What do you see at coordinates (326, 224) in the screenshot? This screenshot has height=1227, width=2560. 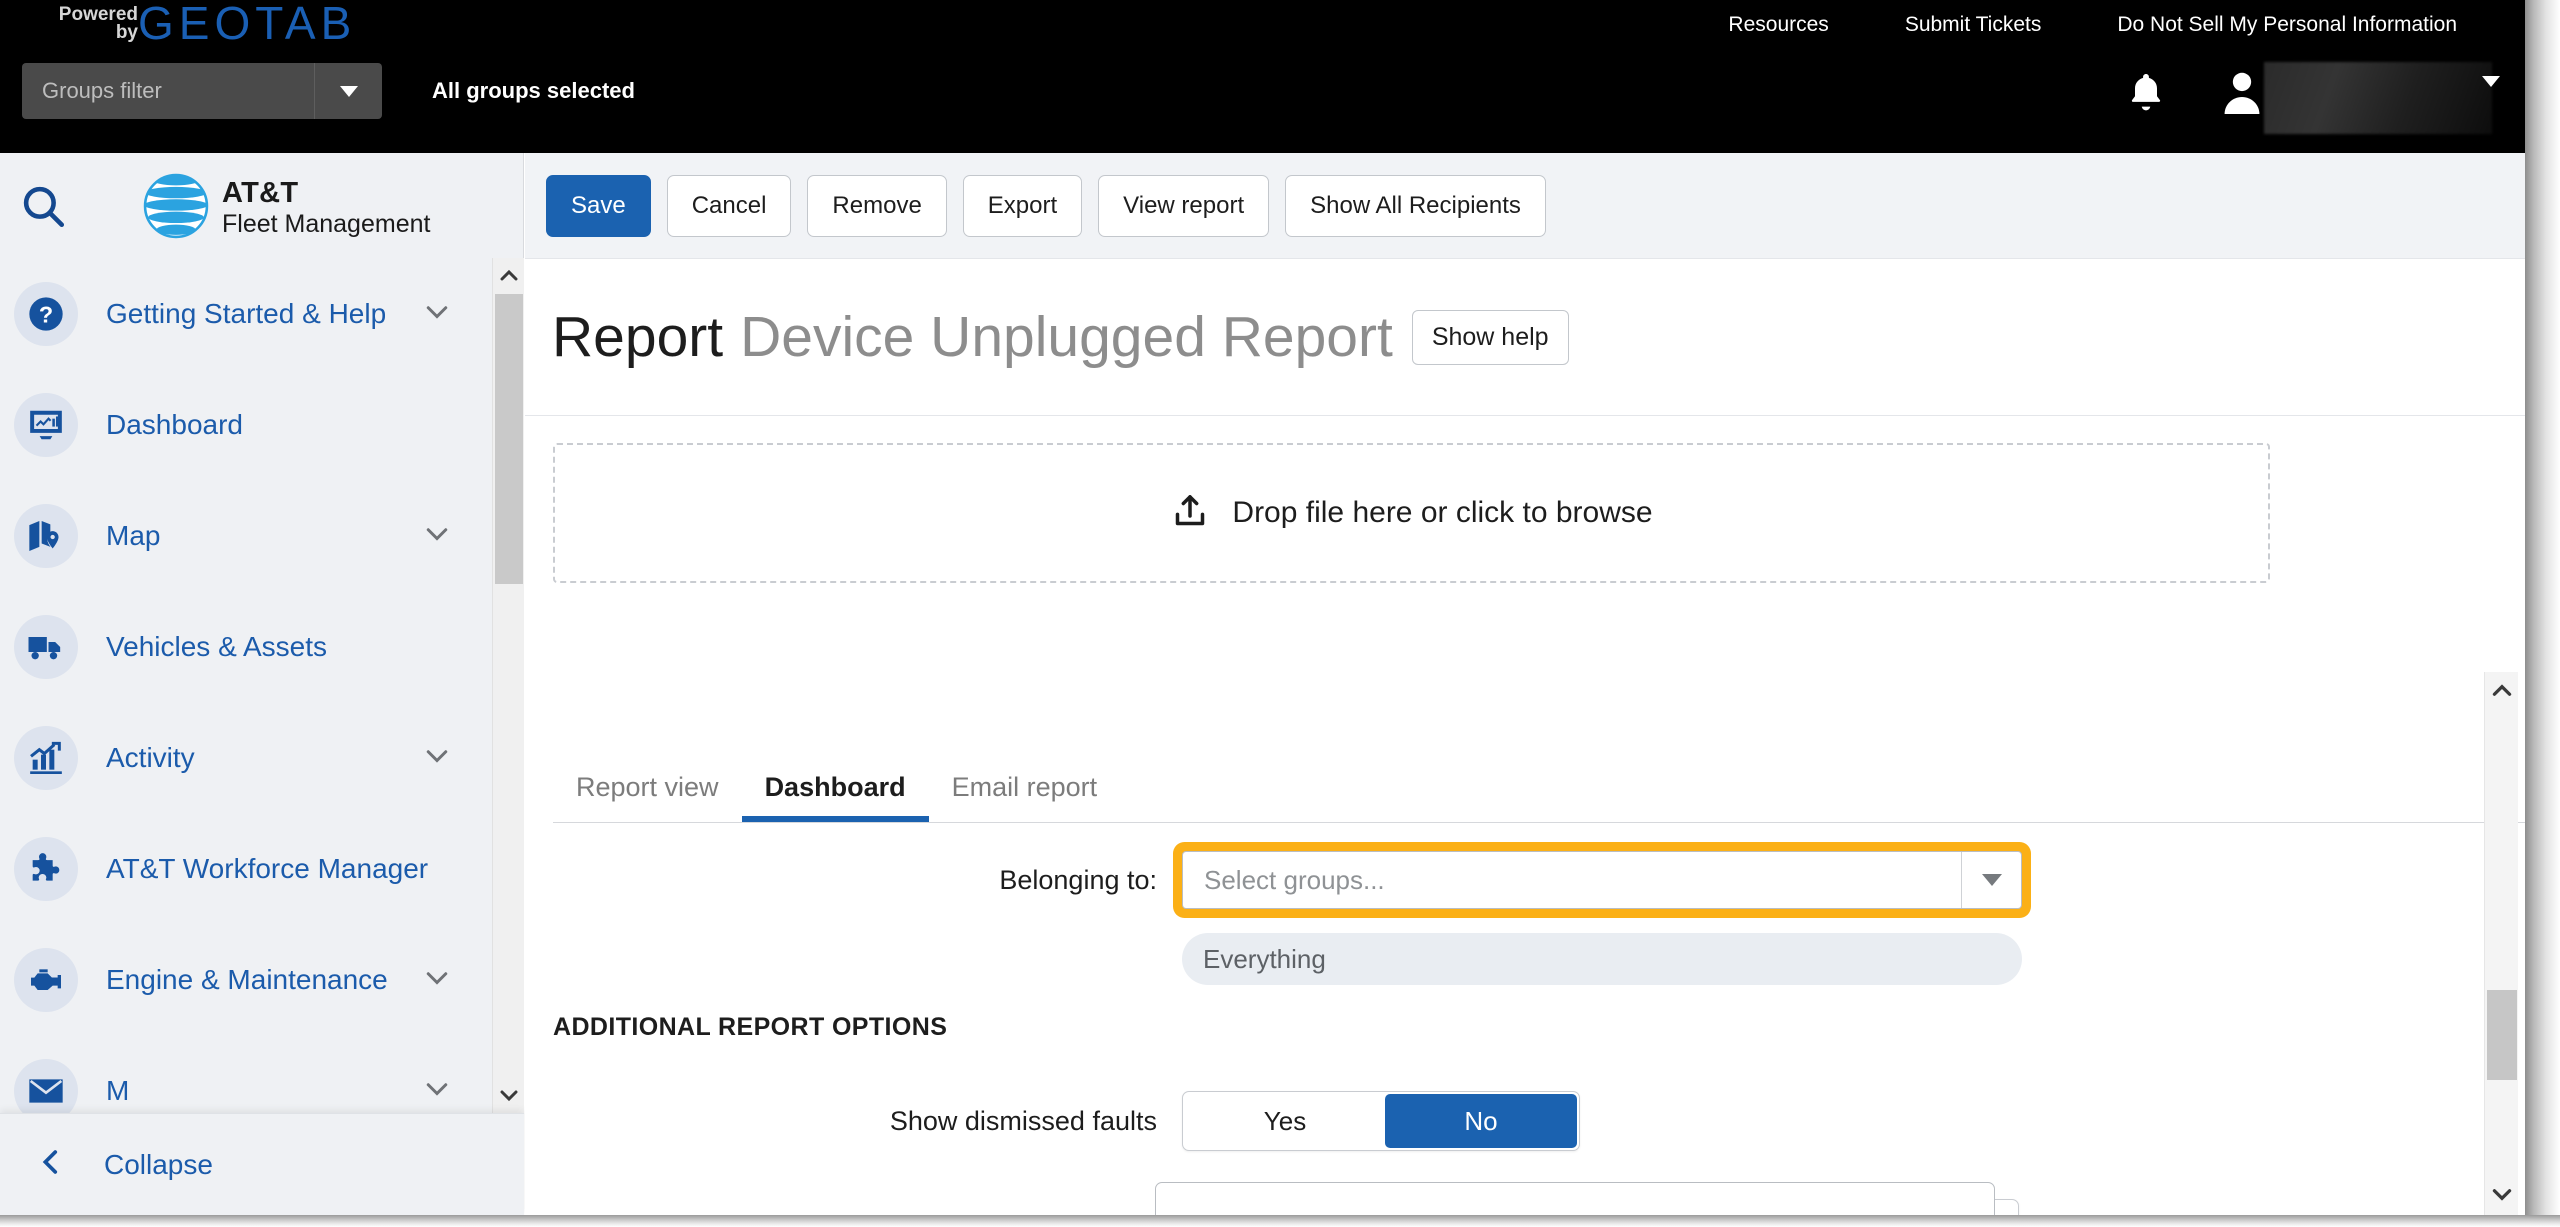 I see `sidebar-brand-line2: Fleet Management` at bounding box center [326, 224].